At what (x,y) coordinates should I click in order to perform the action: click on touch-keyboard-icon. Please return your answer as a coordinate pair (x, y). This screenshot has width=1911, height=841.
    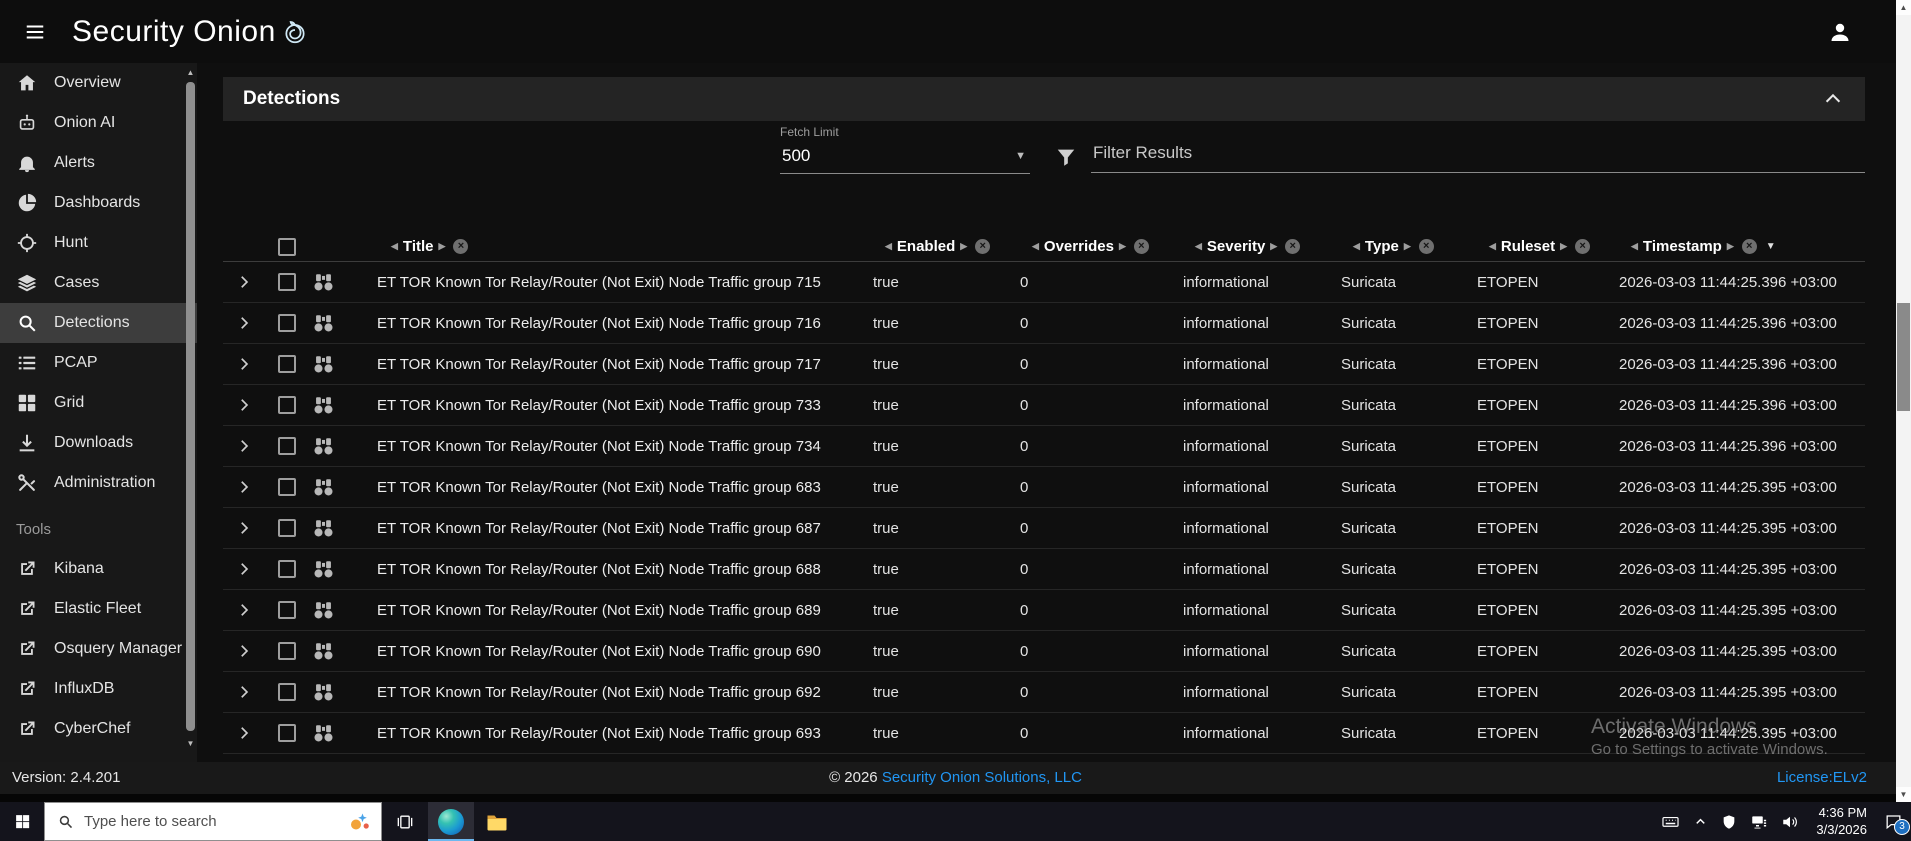
    Looking at the image, I should click on (1670, 821).